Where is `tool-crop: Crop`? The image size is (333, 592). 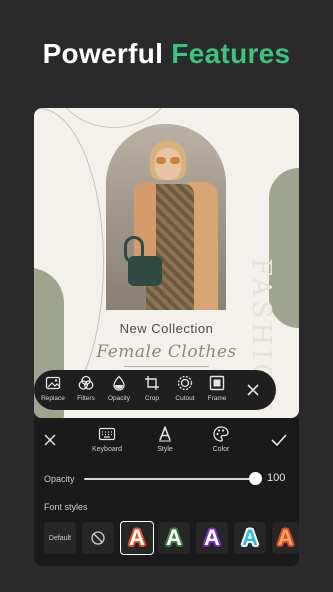
tool-crop: Crop is located at coordinates (152, 390).